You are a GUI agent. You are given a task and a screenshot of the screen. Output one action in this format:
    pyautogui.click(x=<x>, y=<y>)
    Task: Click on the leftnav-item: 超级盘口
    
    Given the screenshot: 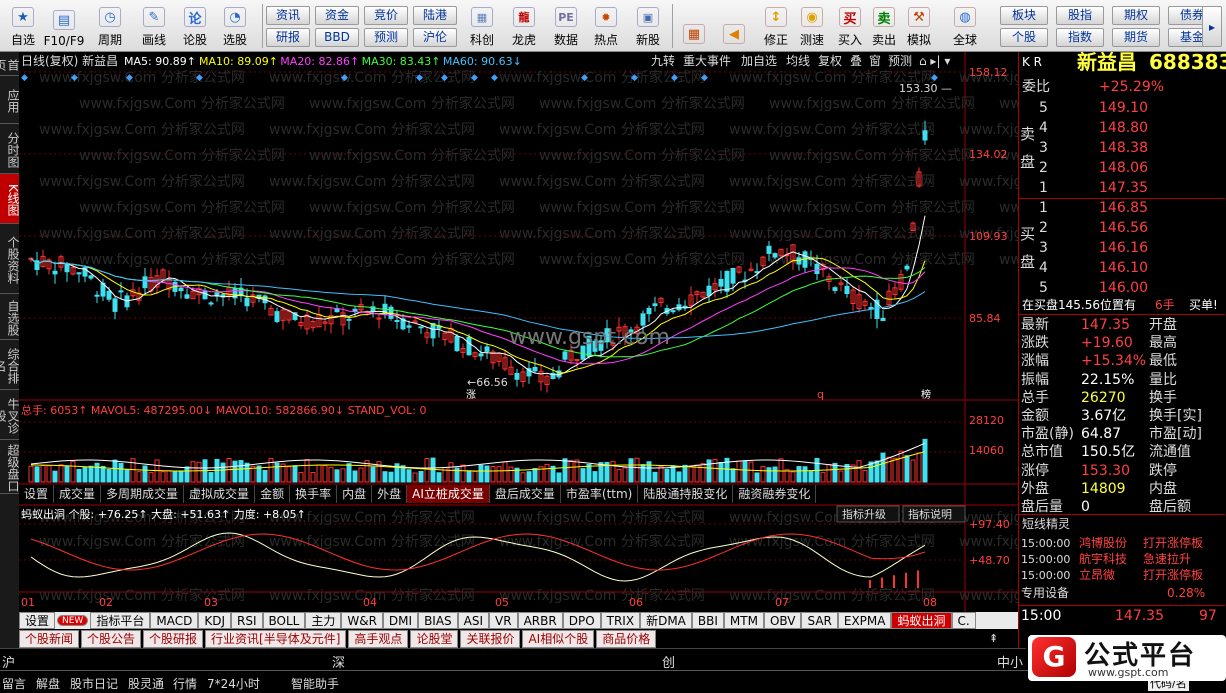 What is the action you would take?
    pyautogui.click(x=10, y=467)
    